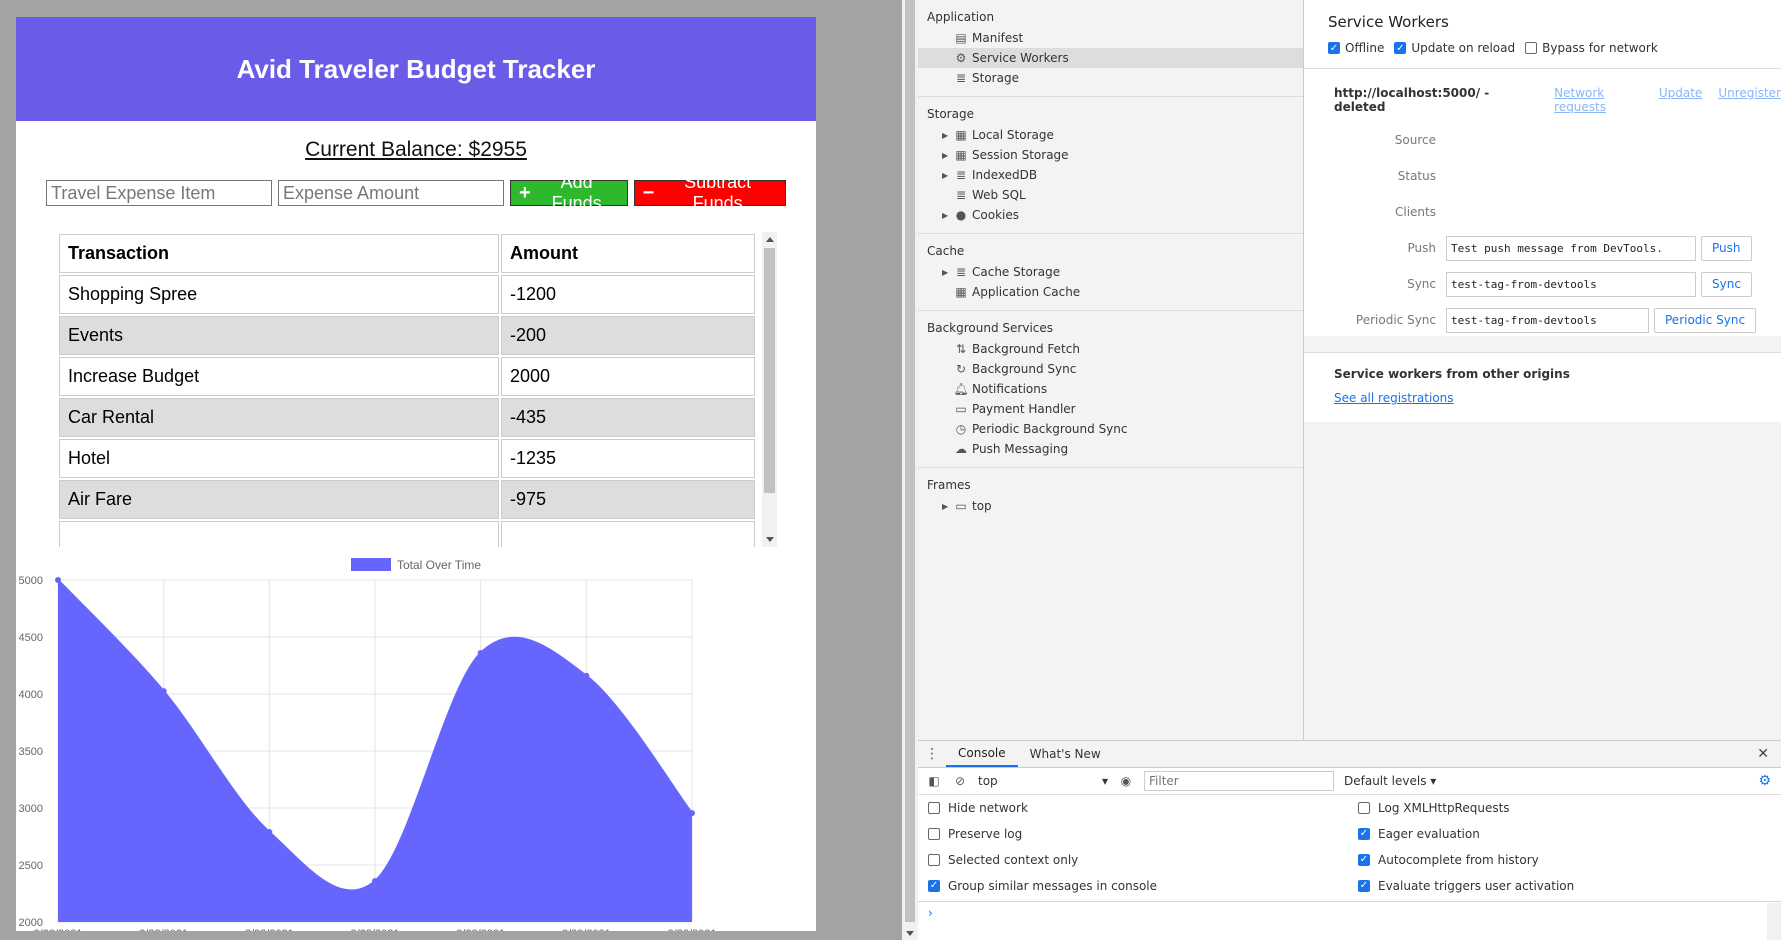 This screenshot has width=1781, height=940. What do you see at coordinates (770, 239) in the screenshot?
I see `scroll-up-arrow-icon` at bounding box center [770, 239].